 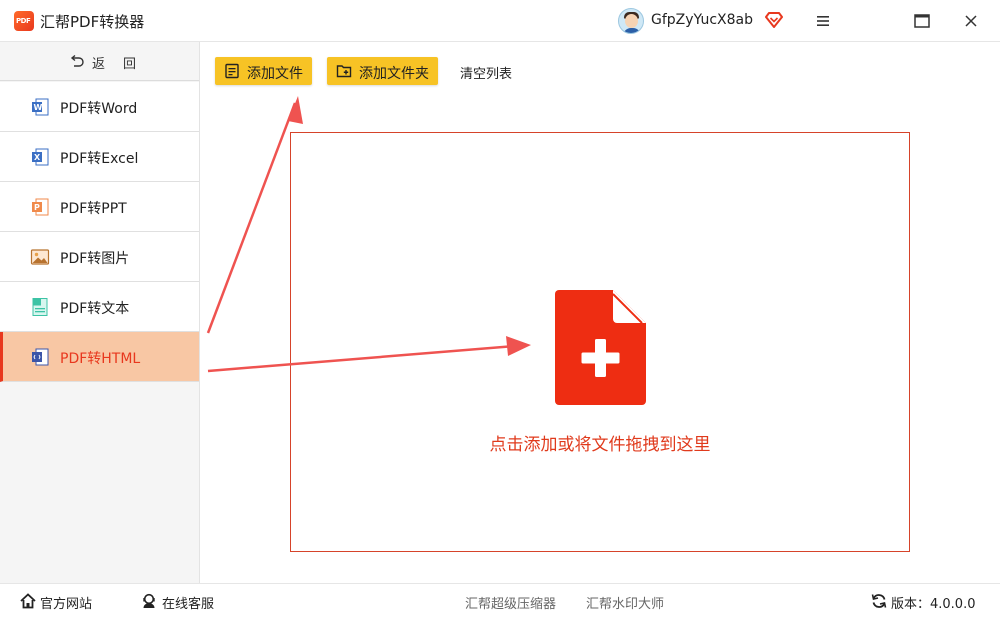 I want to click on user-avatar, so click(x=631, y=21).